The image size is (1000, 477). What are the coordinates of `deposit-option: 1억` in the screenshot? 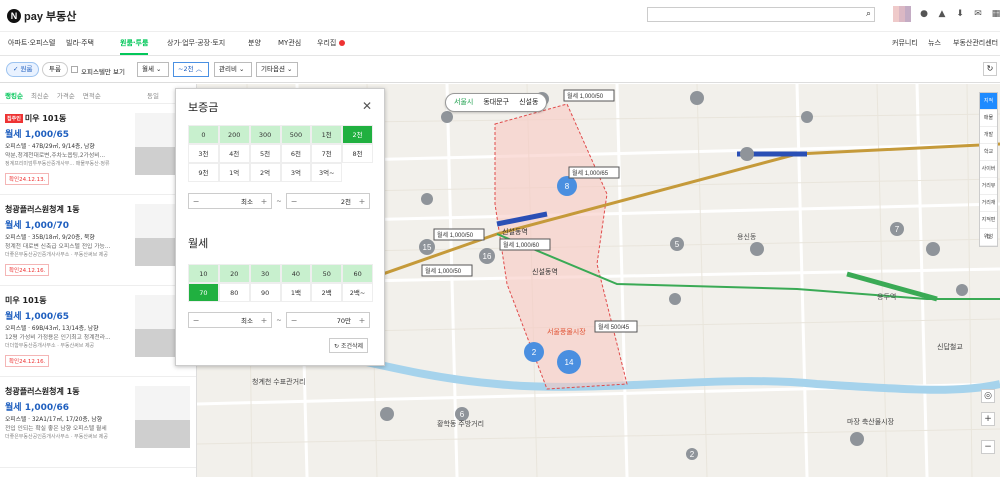 It's located at (234, 172).